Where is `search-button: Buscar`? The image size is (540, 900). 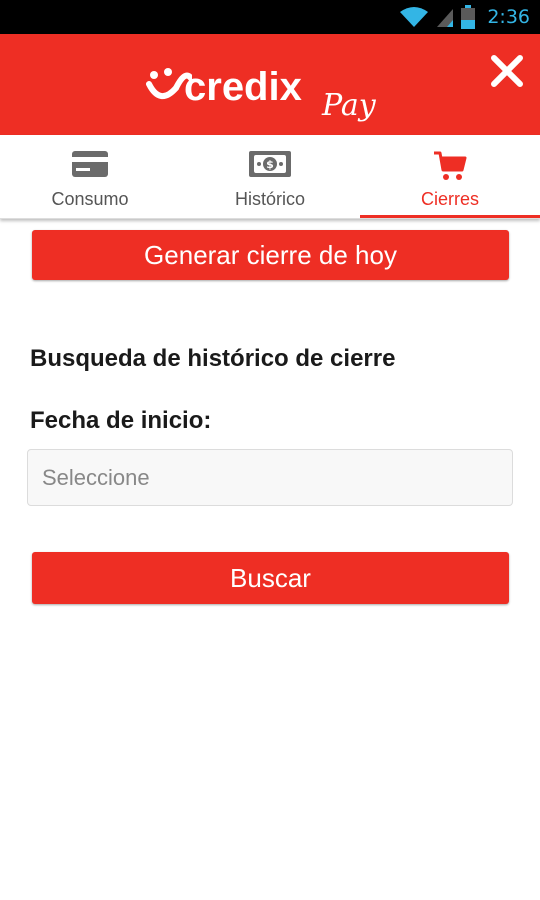
search-button: Buscar is located at coordinates (270, 578).